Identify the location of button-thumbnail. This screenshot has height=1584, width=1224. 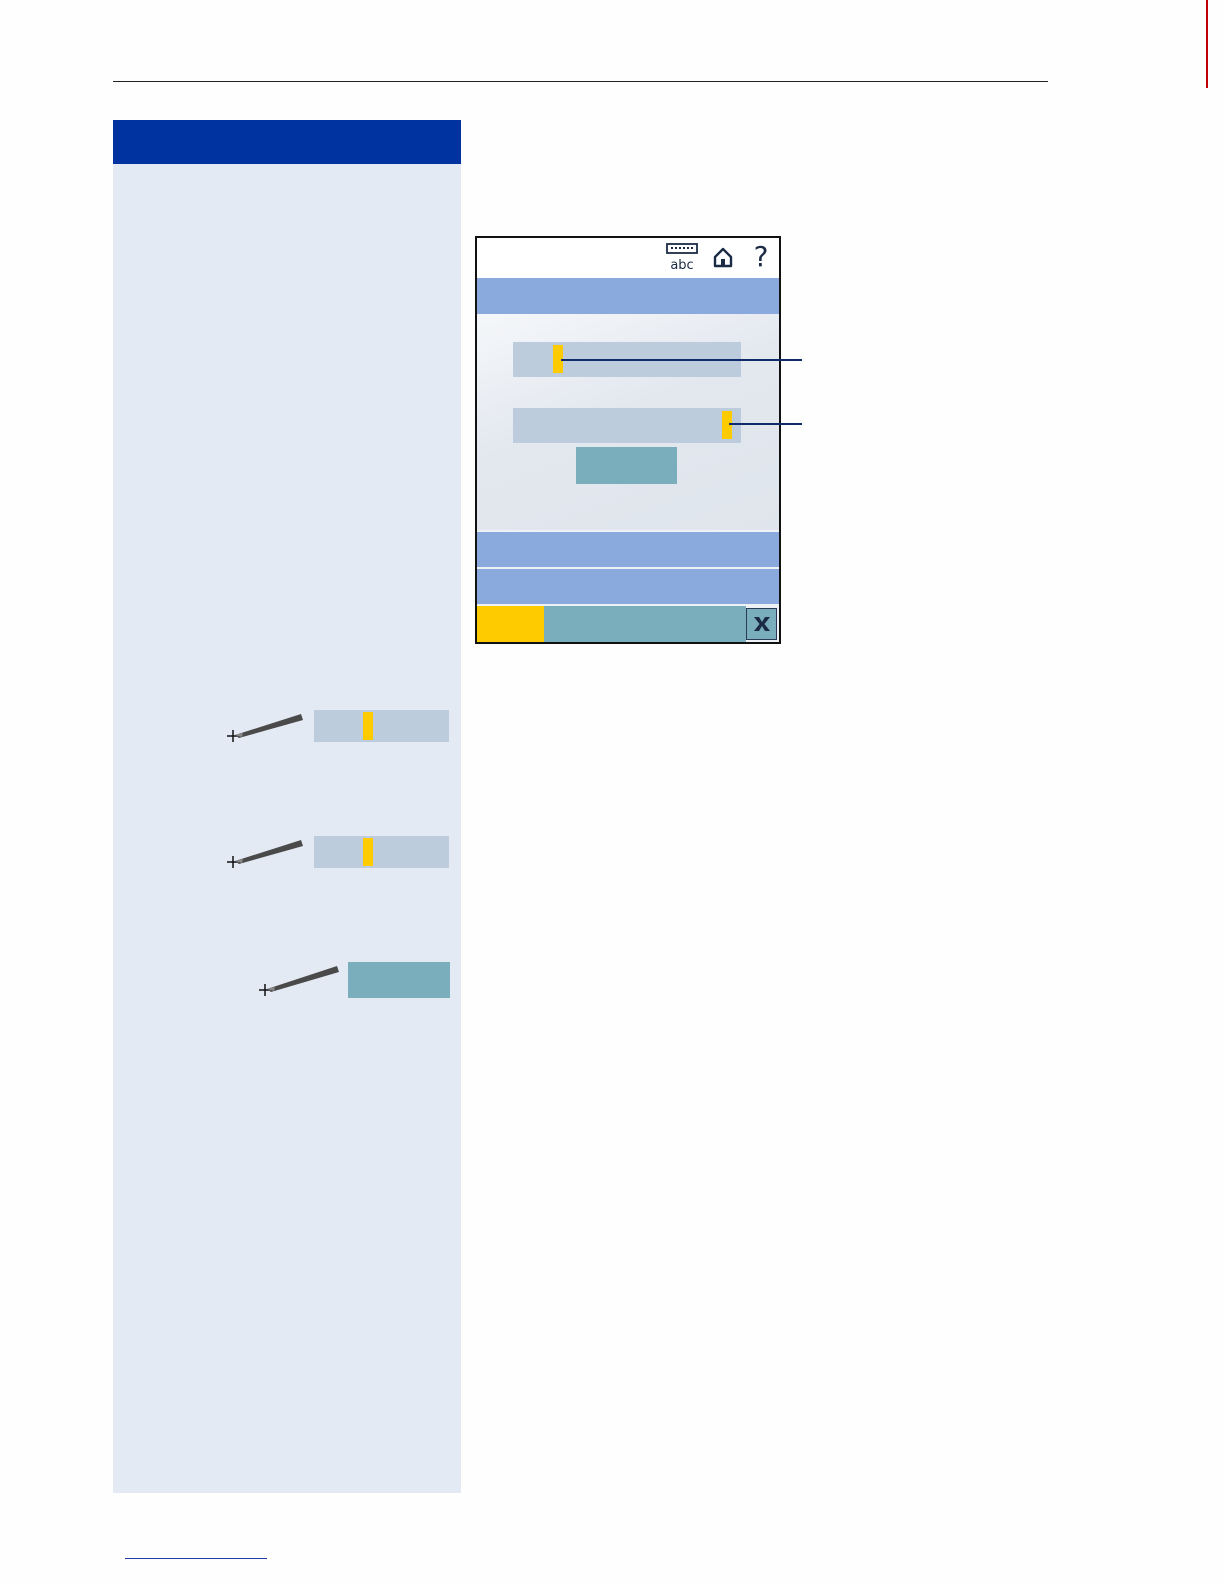
(399, 980).